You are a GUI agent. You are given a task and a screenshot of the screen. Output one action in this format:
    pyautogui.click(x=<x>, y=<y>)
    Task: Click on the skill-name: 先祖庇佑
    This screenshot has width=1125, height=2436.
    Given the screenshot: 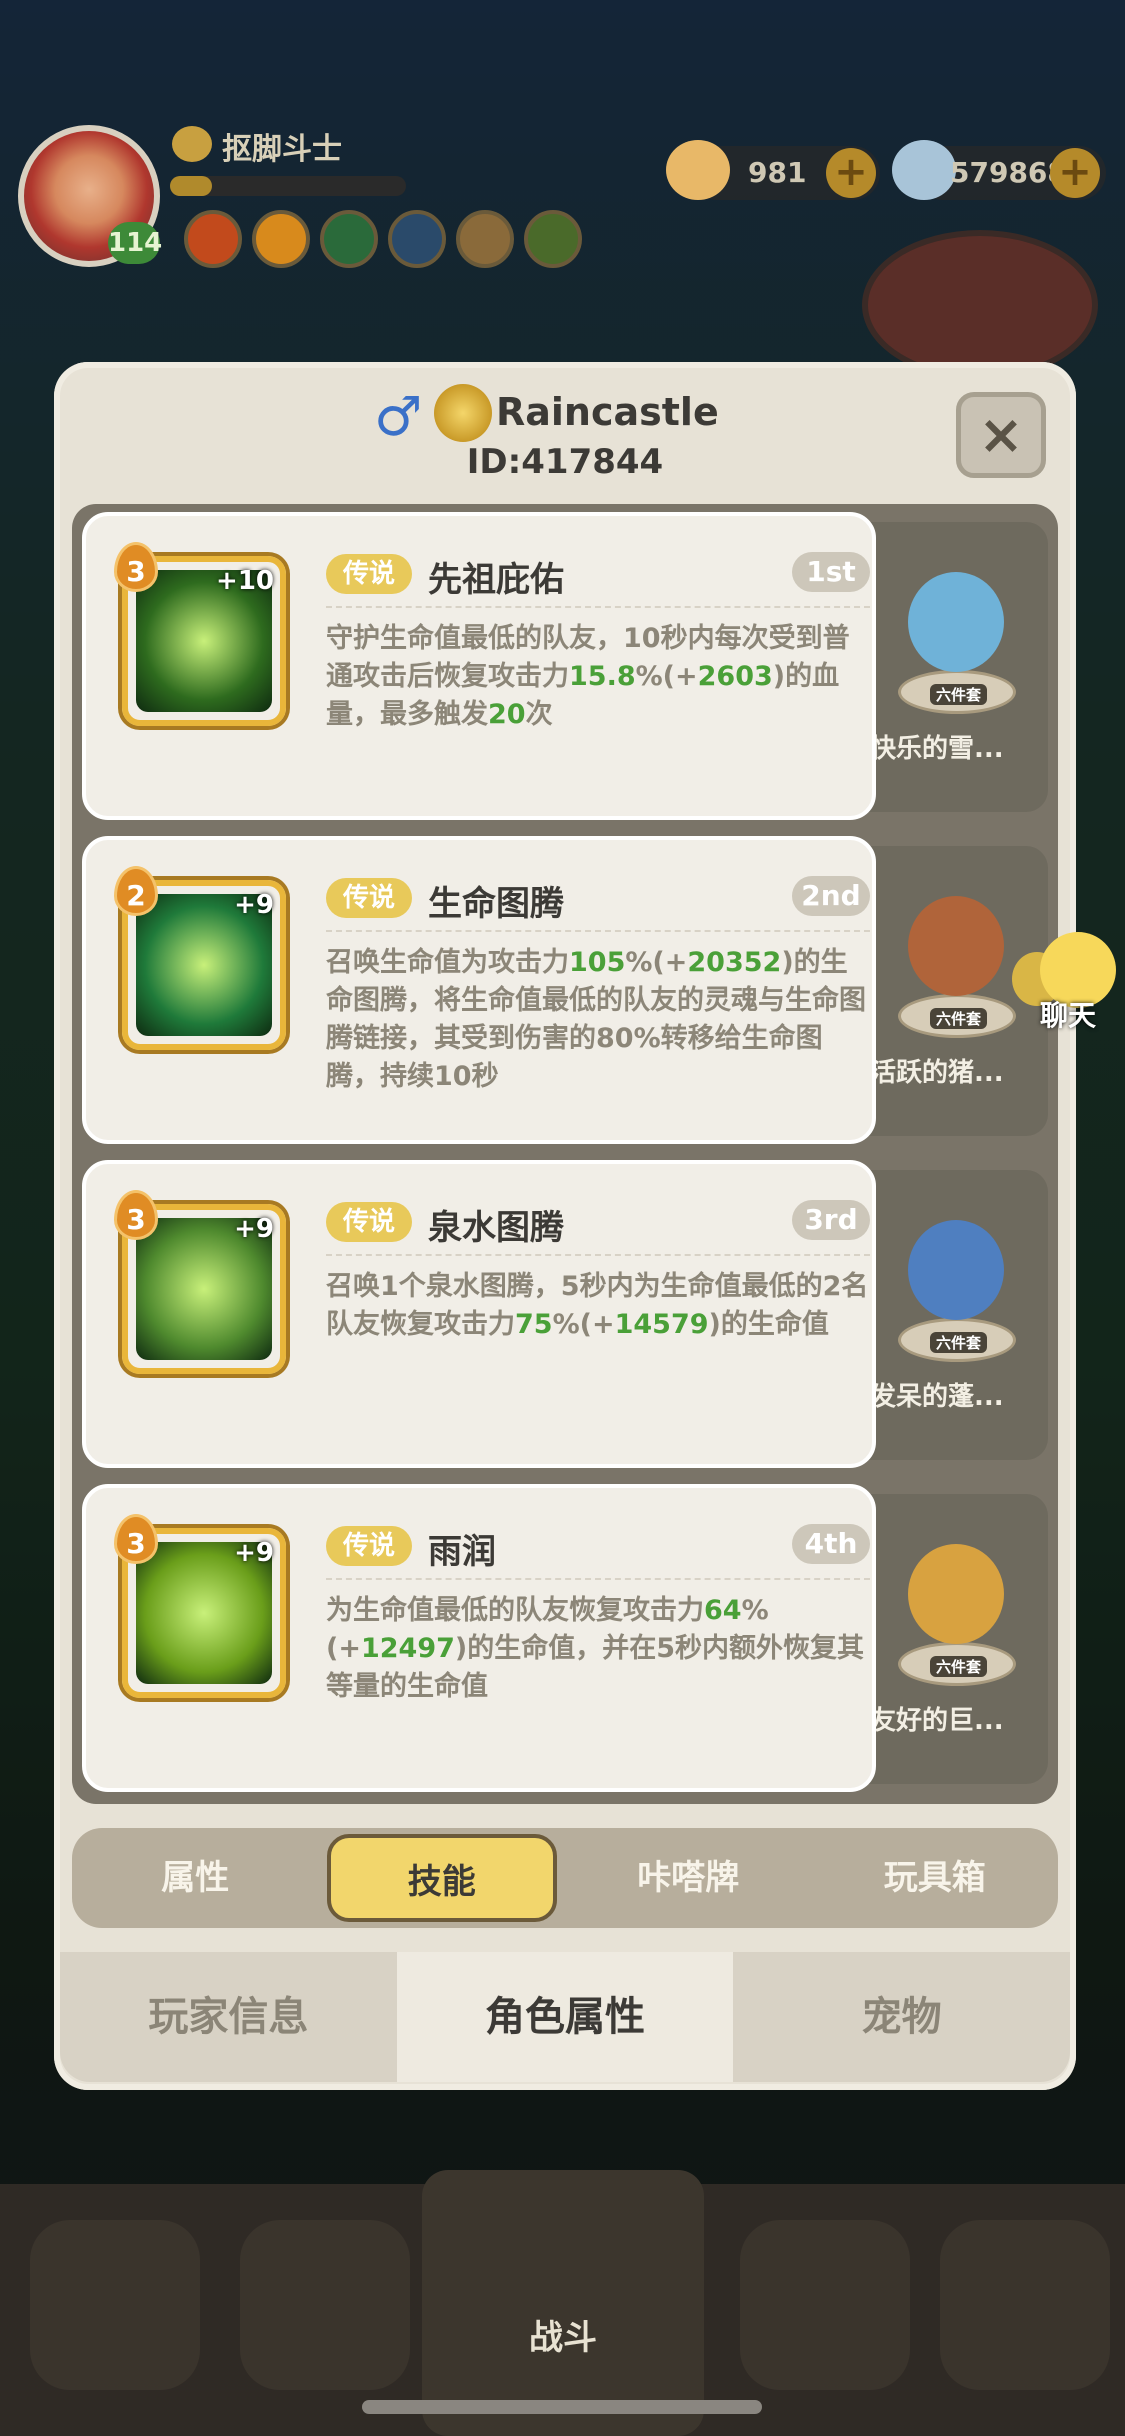 What is the action you would take?
    pyautogui.click(x=496, y=580)
    